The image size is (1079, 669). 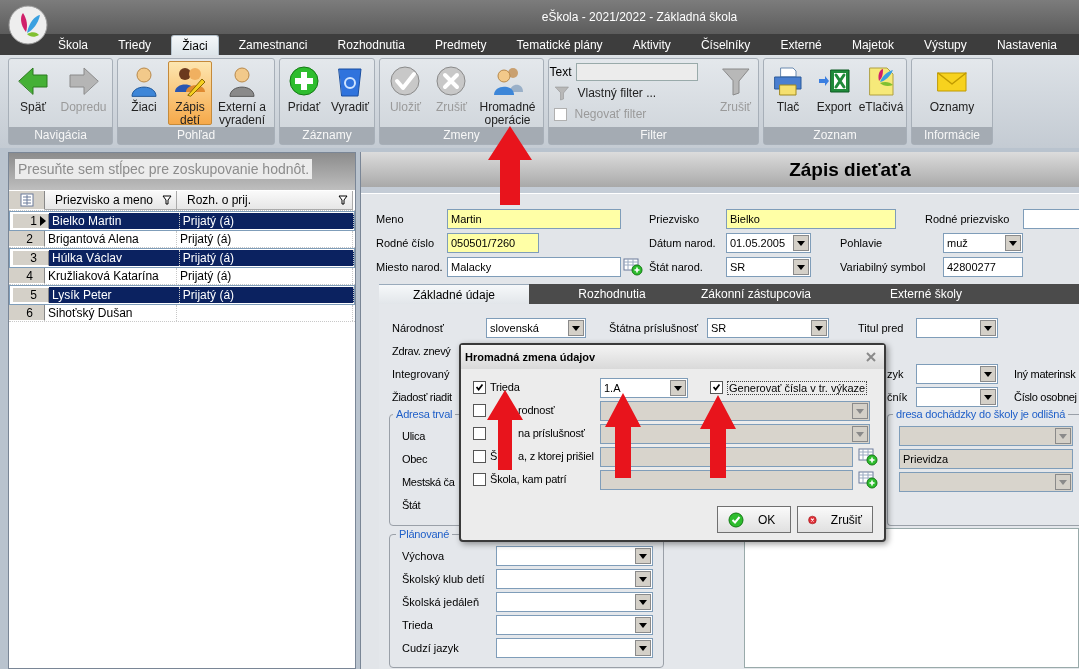 What do you see at coordinates (754, 519) in the screenshot?
I see `ok-button: OK` at bounding box center [754, 519].